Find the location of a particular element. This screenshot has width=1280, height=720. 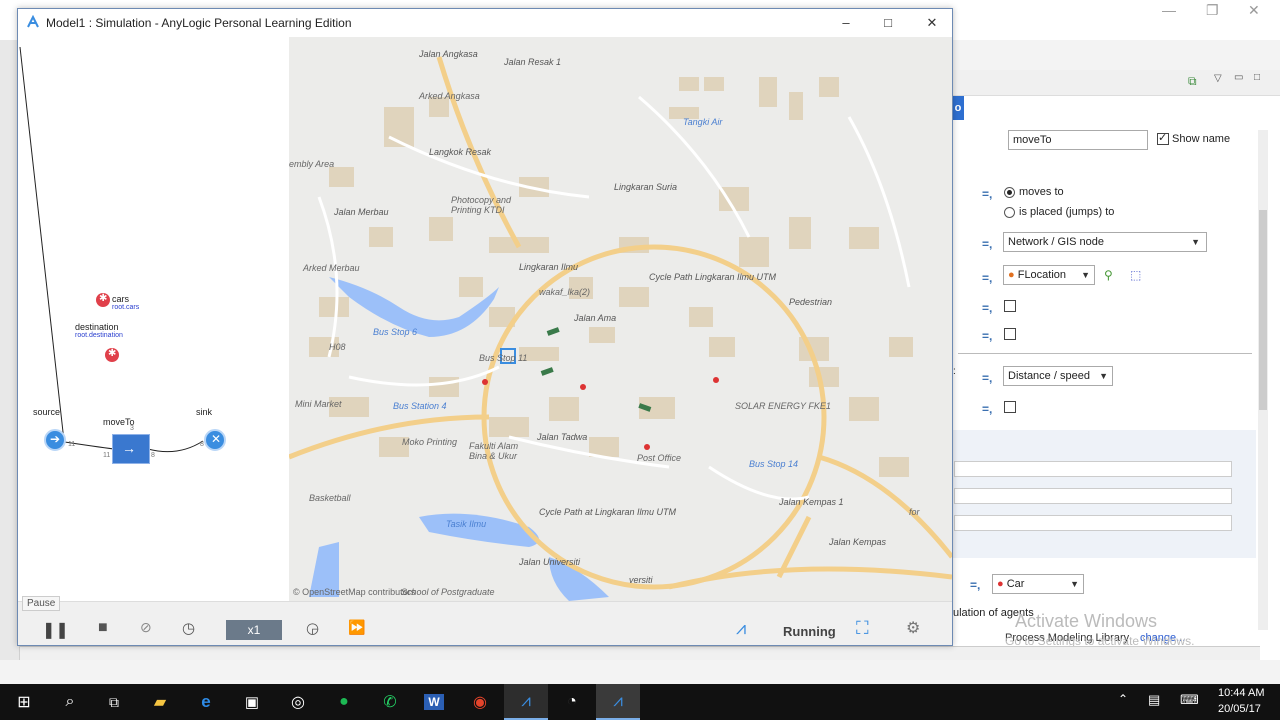

pause-button: ❚❚ is located at coordinates (55, 630).